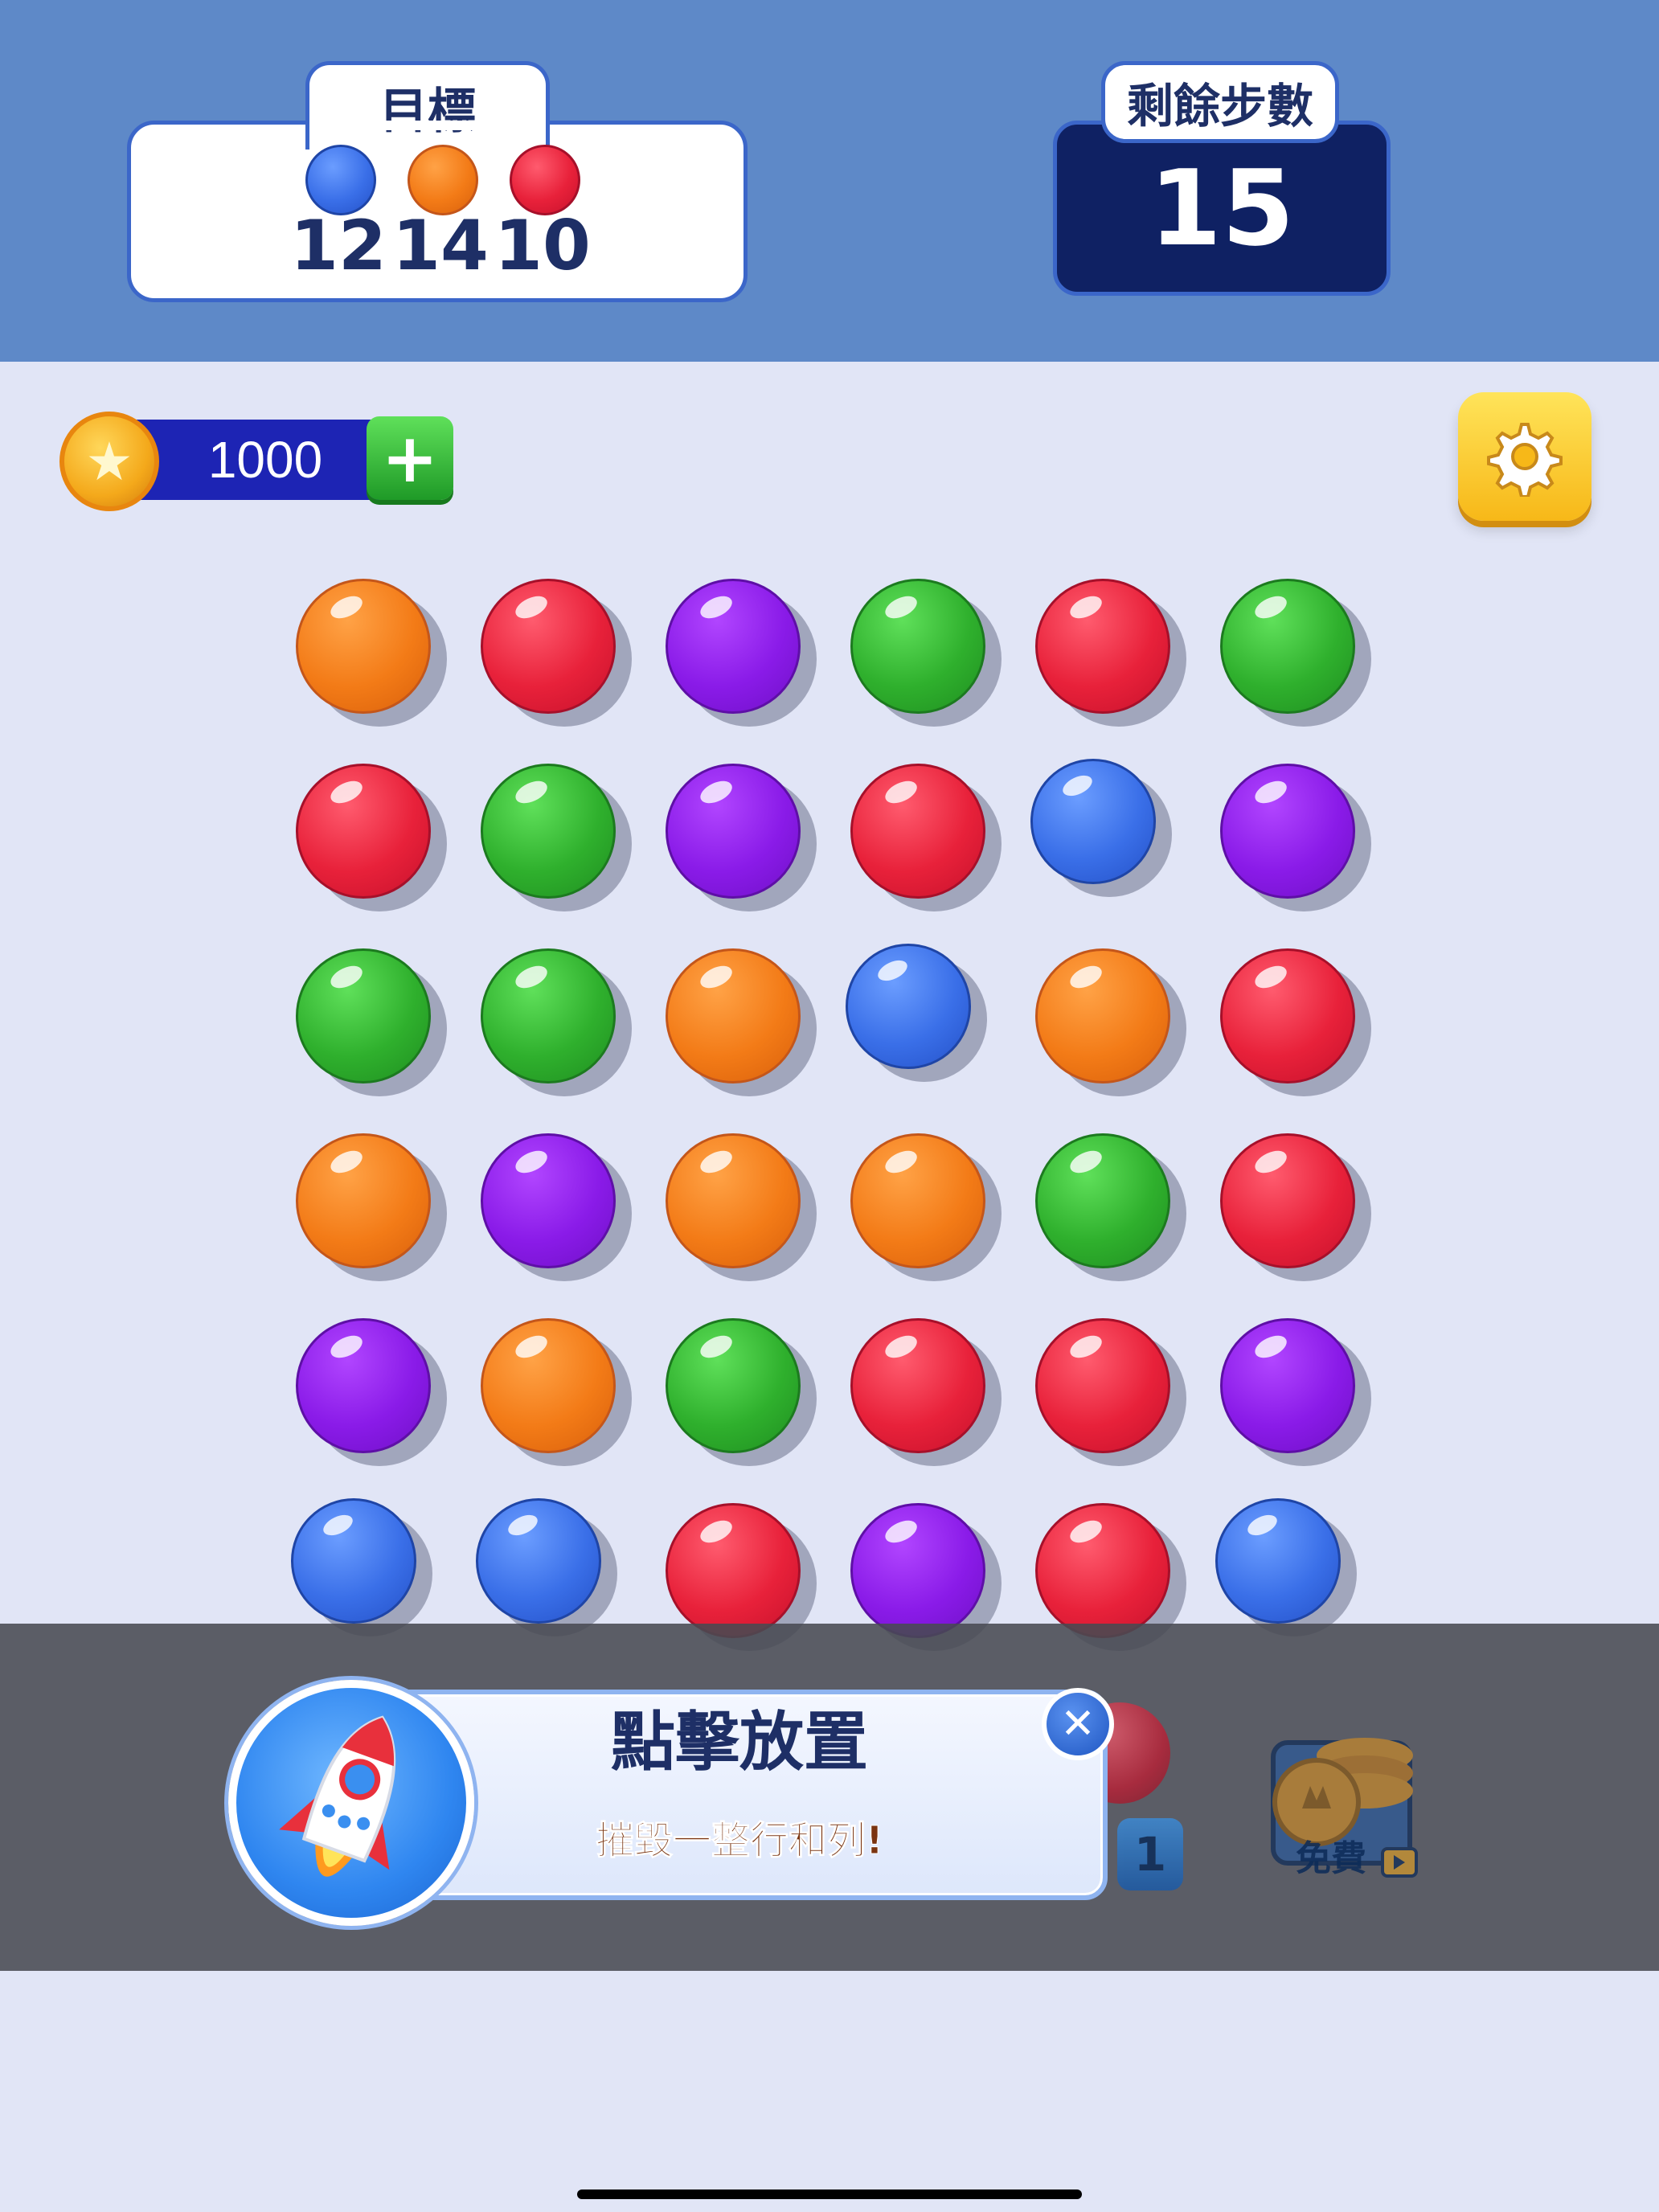 This screenshot has height=2212, width=1659. Describe the element at coordinates (829, 2194) in the screenshot. I see `home-indicator` at that location.